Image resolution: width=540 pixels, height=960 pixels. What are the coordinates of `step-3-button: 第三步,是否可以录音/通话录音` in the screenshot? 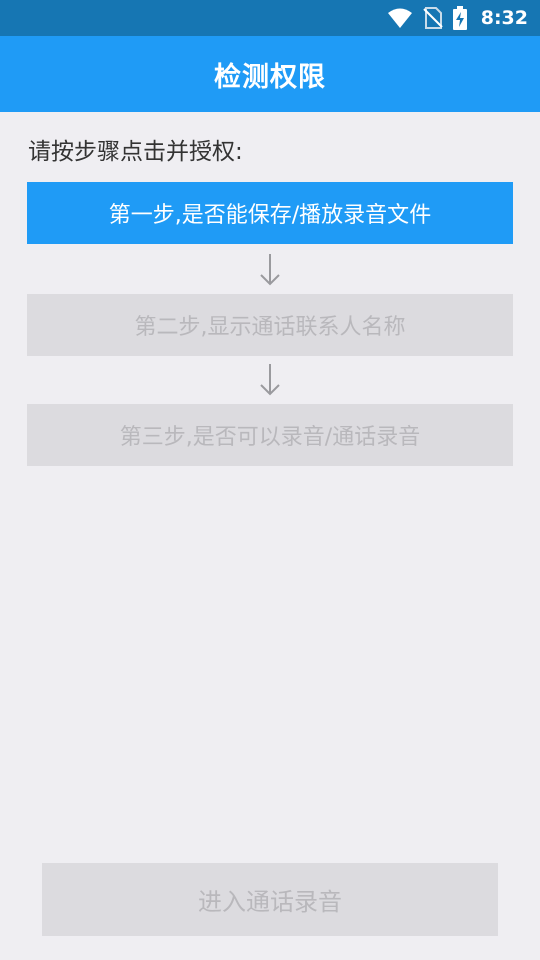 It's located at (270, 435).